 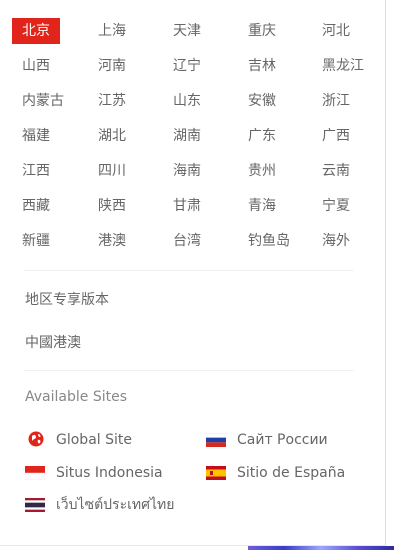 I want to click on site-label: Situs Indonesia, so click(x=109, y=473).